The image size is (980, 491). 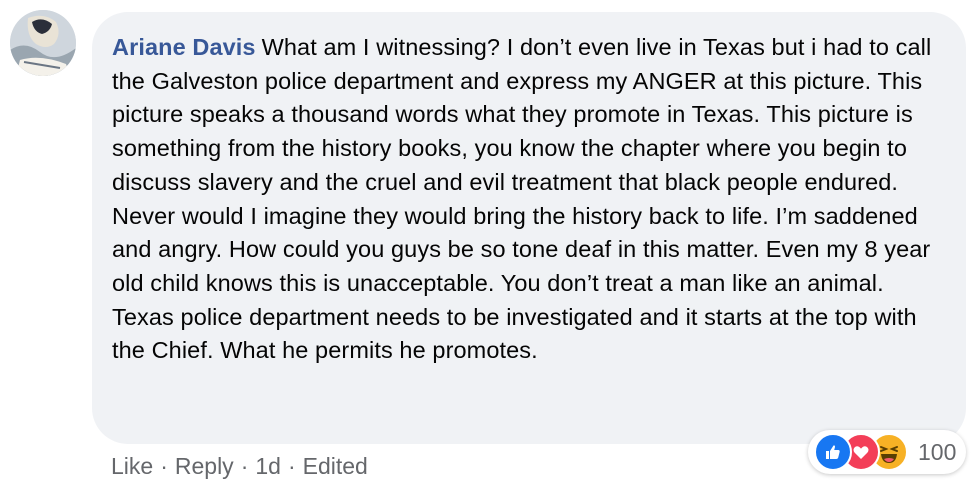 I want to click on reply-button: Reply, so click(x=204, y=466).